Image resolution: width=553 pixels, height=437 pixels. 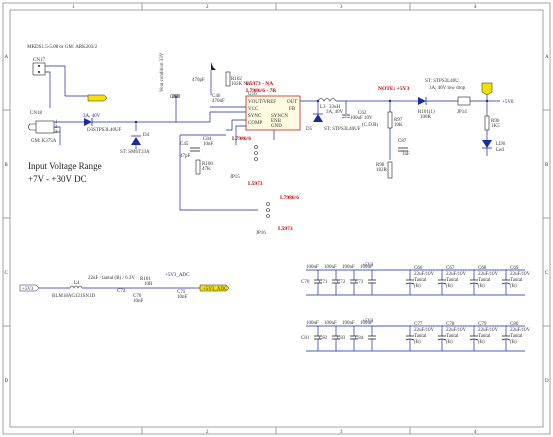 I want to click on d4-ref: D4, so click(x=146, y=135).